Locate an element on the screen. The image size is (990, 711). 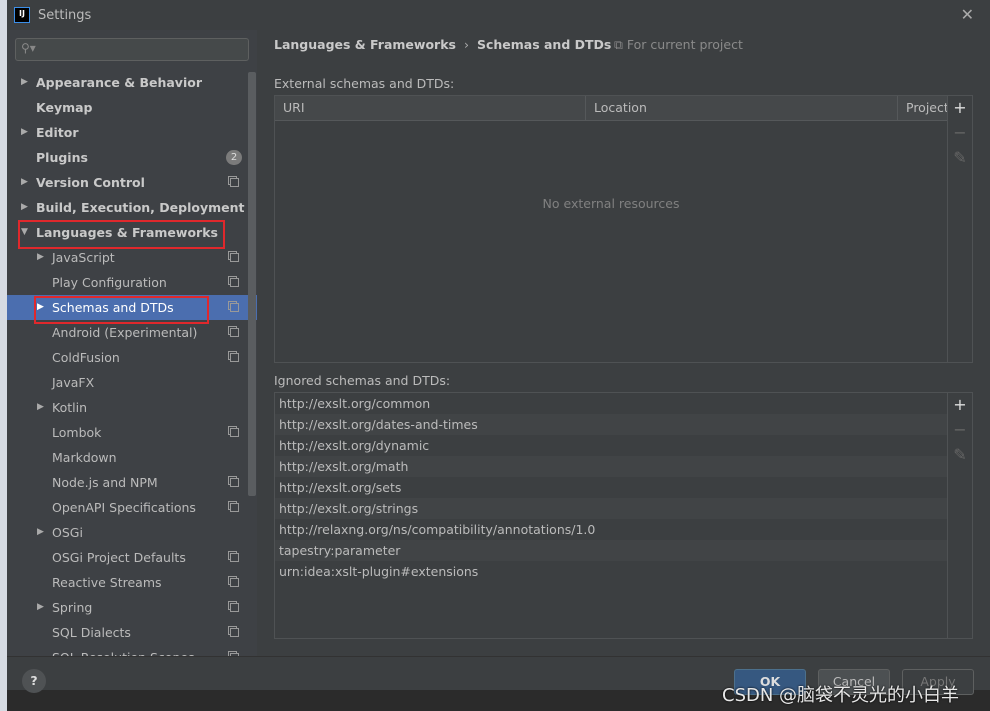
sidebar-item: ColdFusion is located at coordinates (132, 357).